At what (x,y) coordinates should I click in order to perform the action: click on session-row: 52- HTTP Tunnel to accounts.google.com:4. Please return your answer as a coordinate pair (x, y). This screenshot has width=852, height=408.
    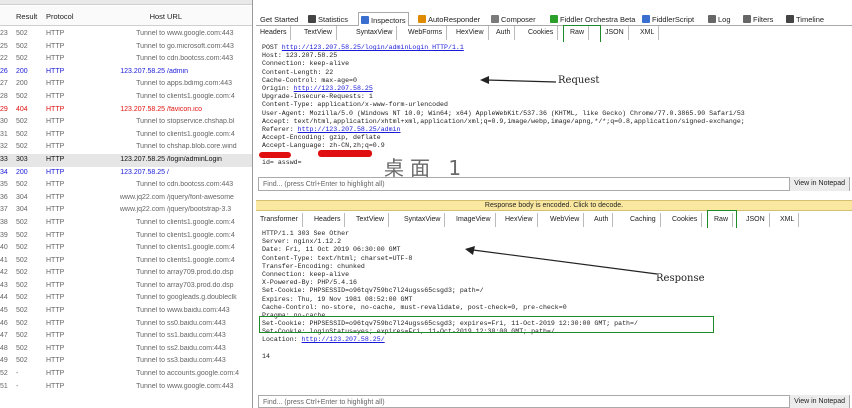
    Looking at the image, I should click on (126, 374).